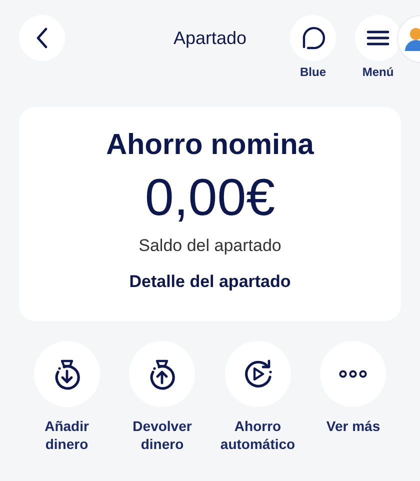 The height and width of the screenshot is (481, 420). Describe the element at coordinates (353, 426) in the screenshot. I see `action-label: Ver más` at that location.